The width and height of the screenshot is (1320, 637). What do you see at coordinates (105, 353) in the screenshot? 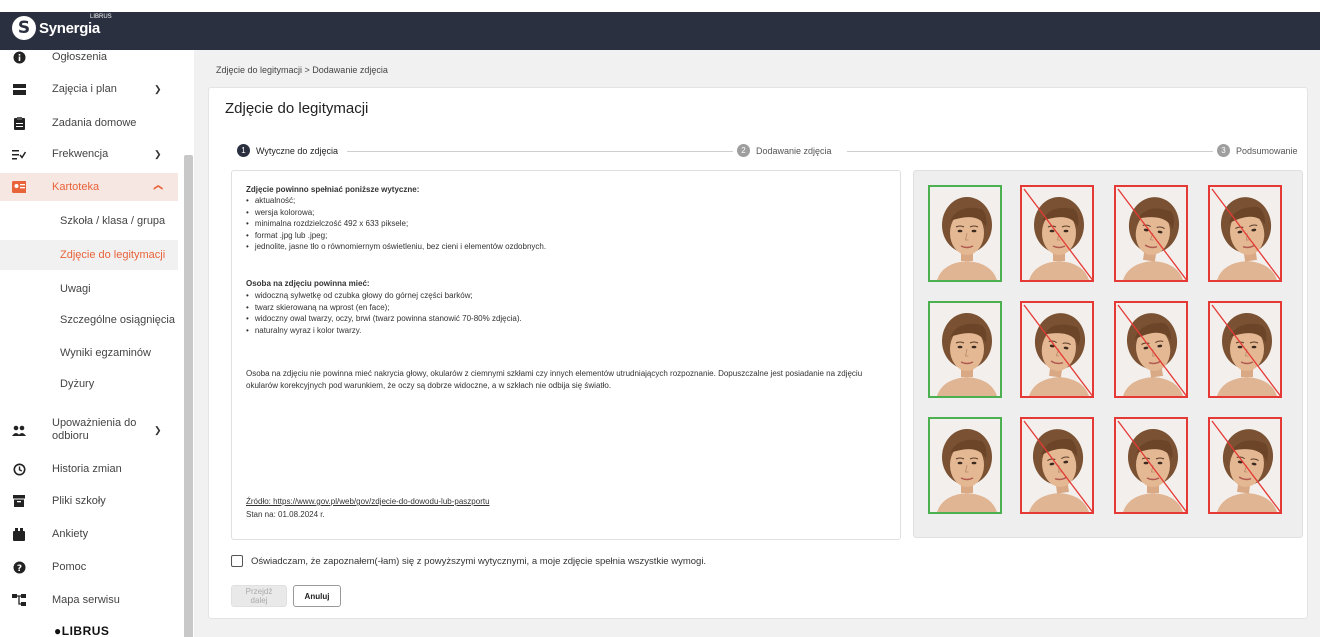
I see `sidebar-subitem-label: Wyniki egzaminów` at bounding box center [105, 353].